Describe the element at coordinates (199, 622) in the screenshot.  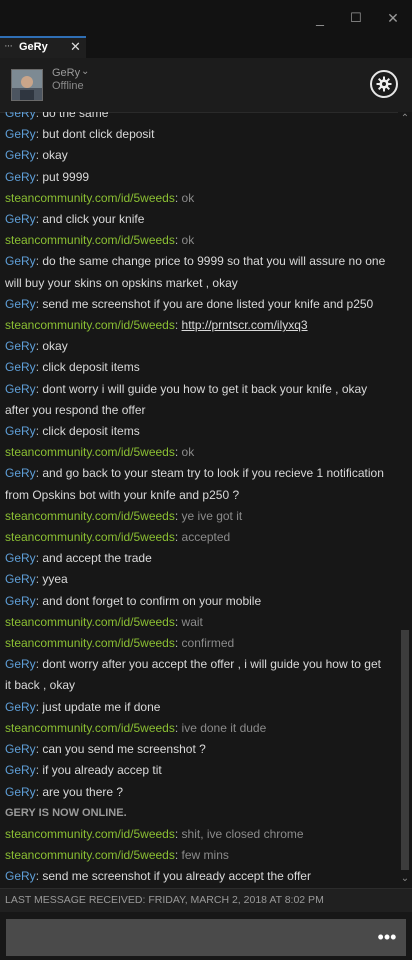
I see `chat-message: steancommunity.com/id/5weeds: wait` at that location.